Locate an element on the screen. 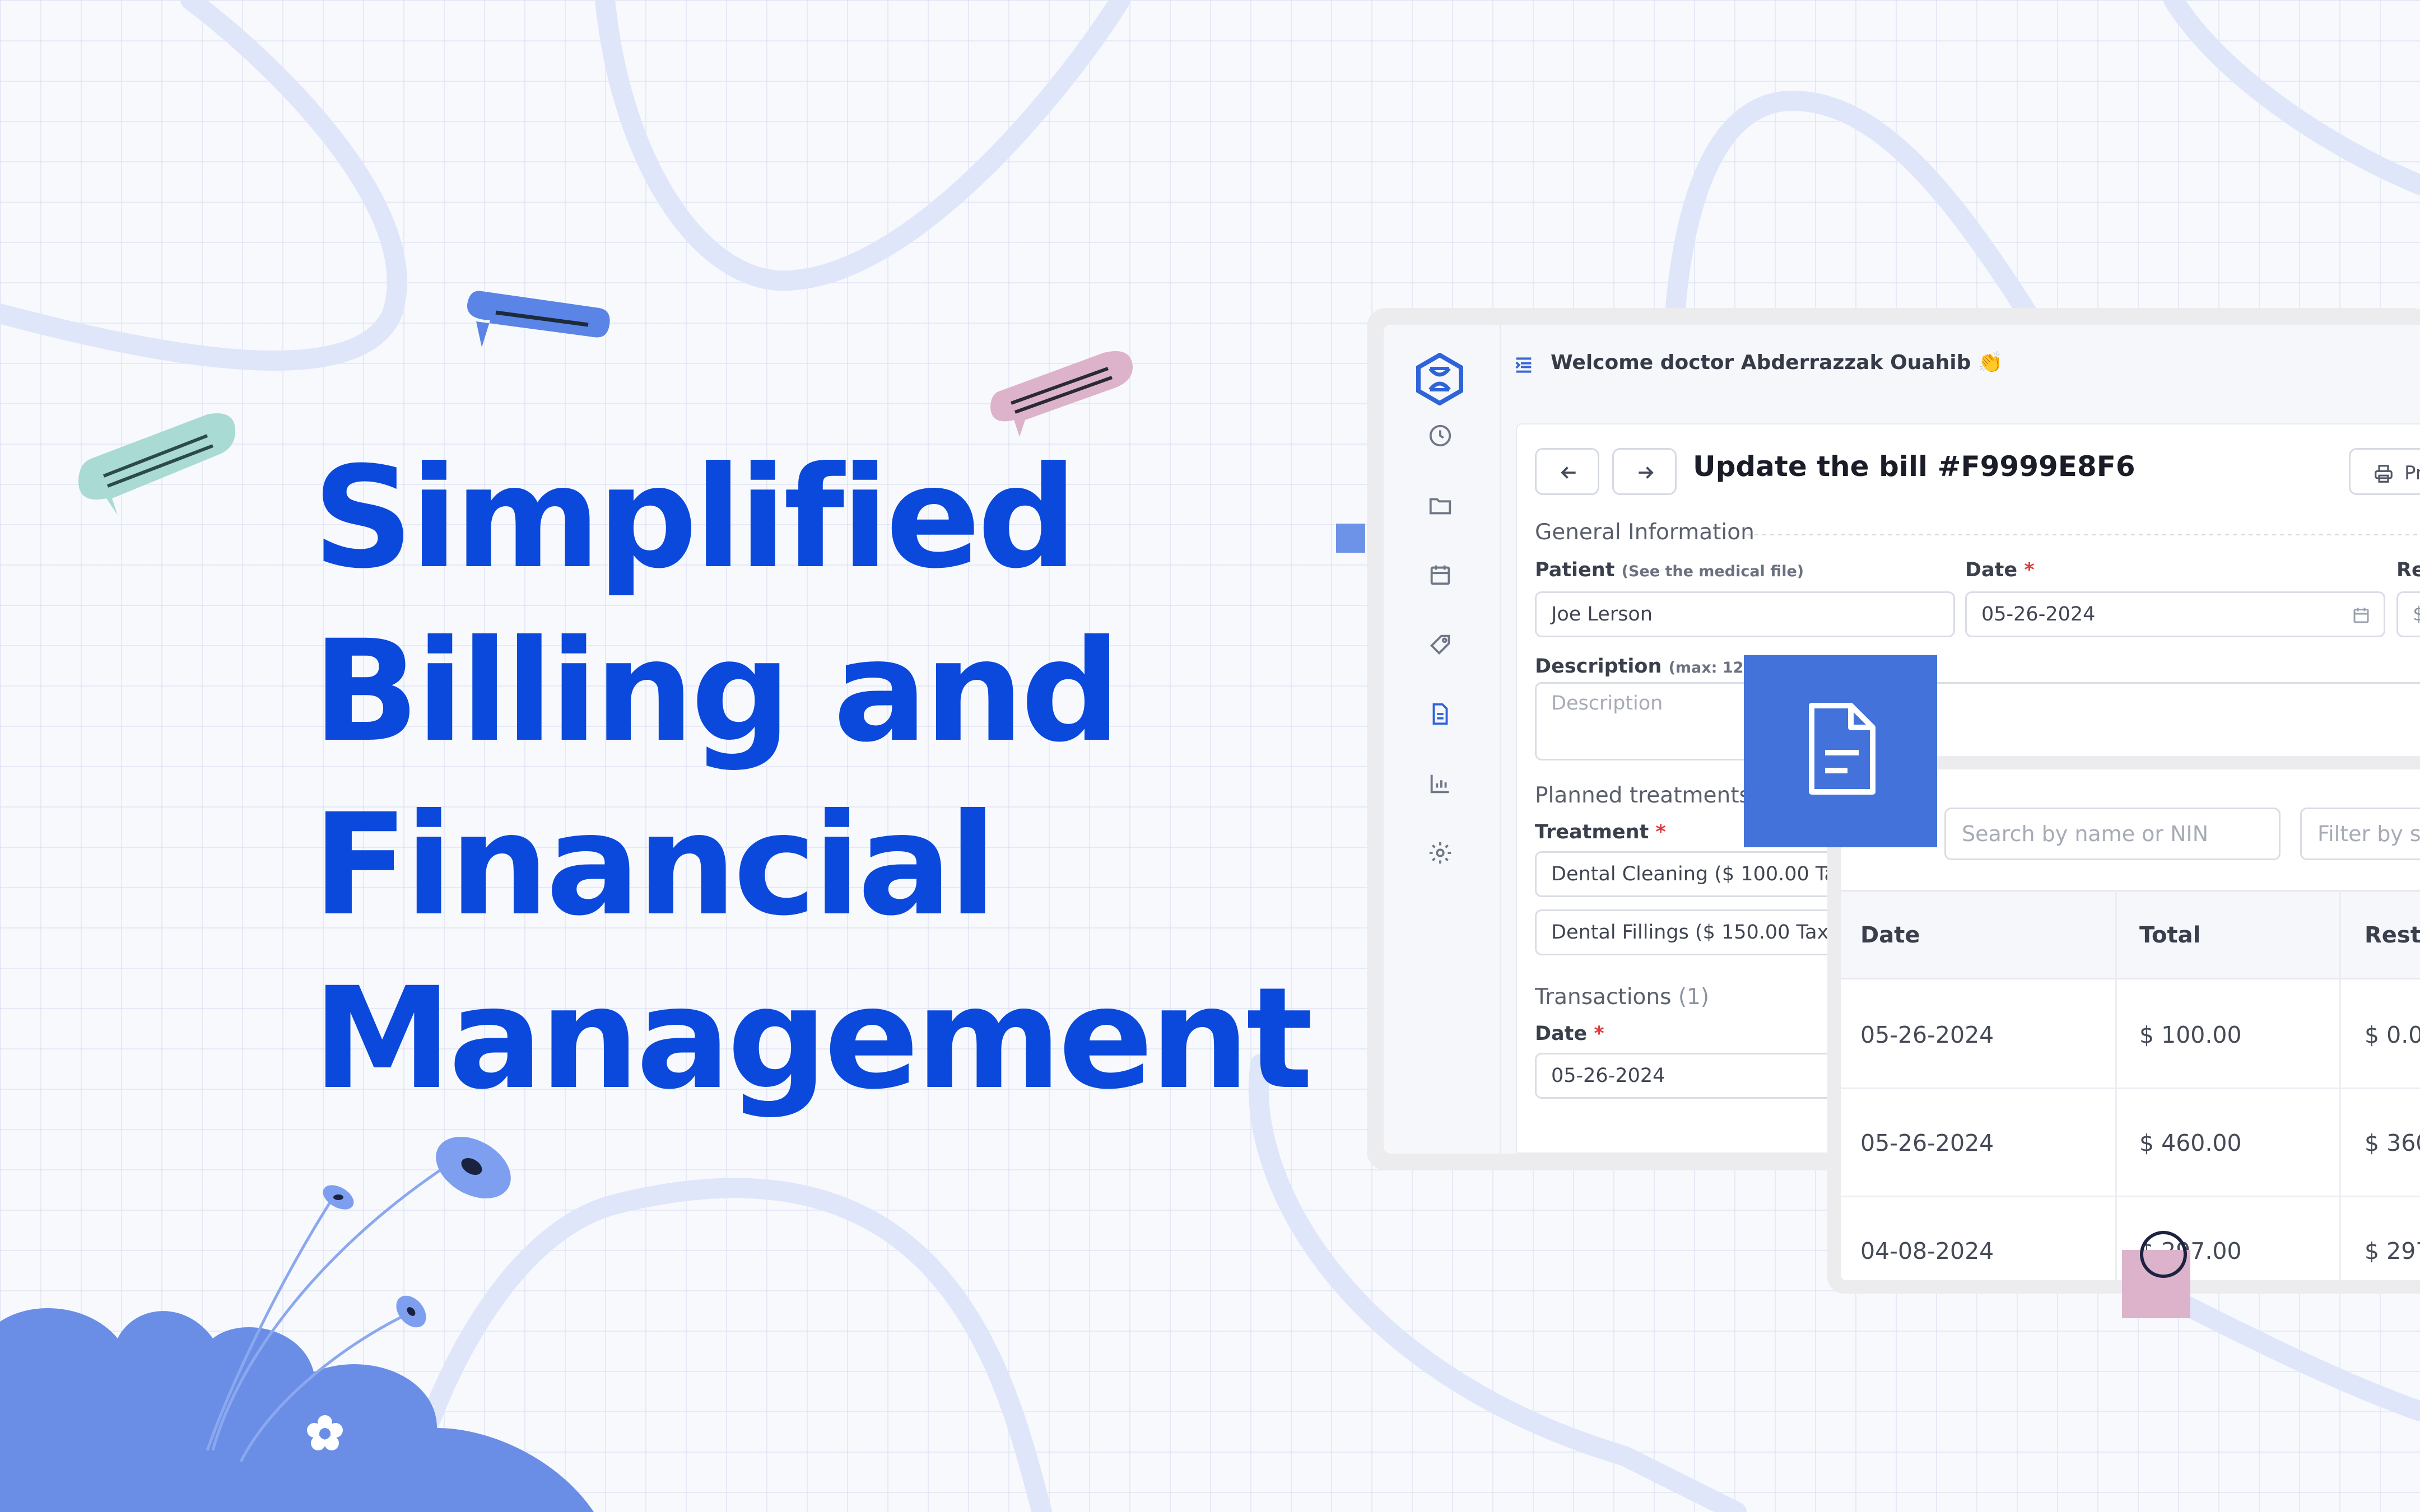  file-text-icon is located at coordinates (1842, 749).